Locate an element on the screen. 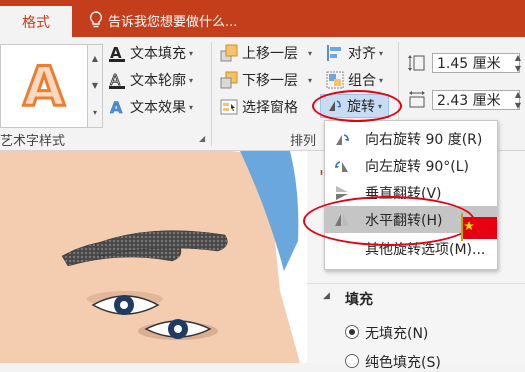 Image resolution: width=525 pixels, height=372 pixels. align-label: 对齐 is located at coordinates (362, 54).